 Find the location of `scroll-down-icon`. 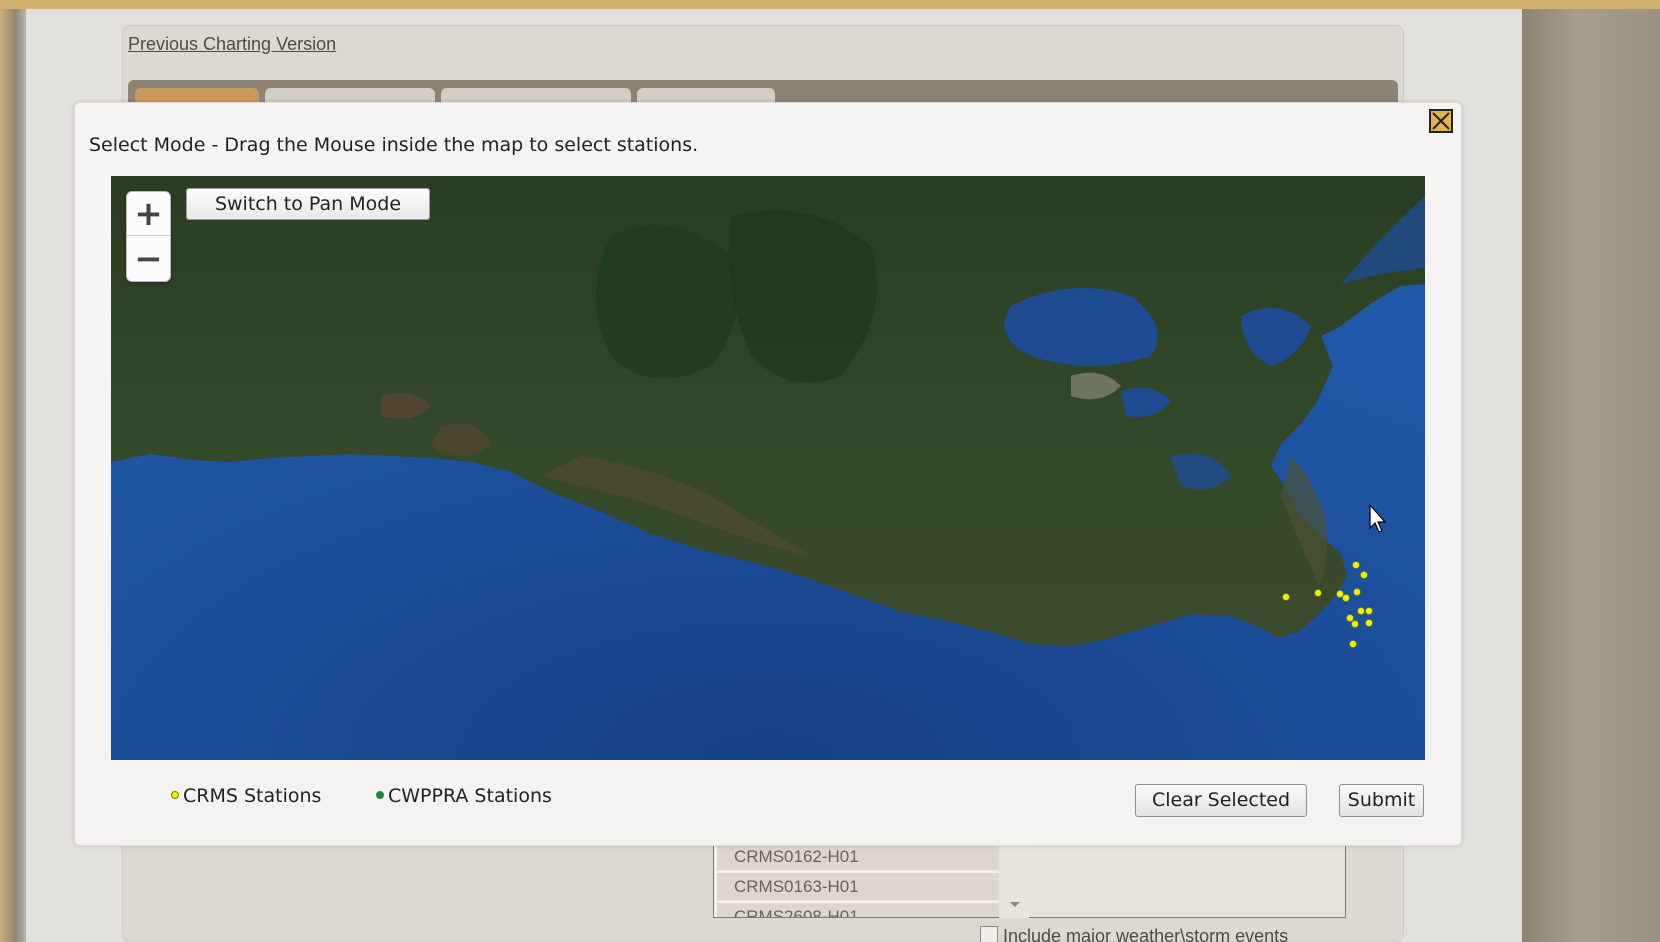

scroll-down-icon is located at coordinates (1015, 904).